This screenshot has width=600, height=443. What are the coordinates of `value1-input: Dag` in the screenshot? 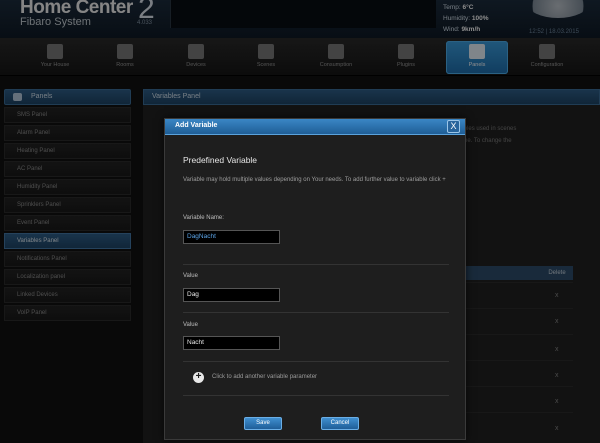 It's located at (231, 295).